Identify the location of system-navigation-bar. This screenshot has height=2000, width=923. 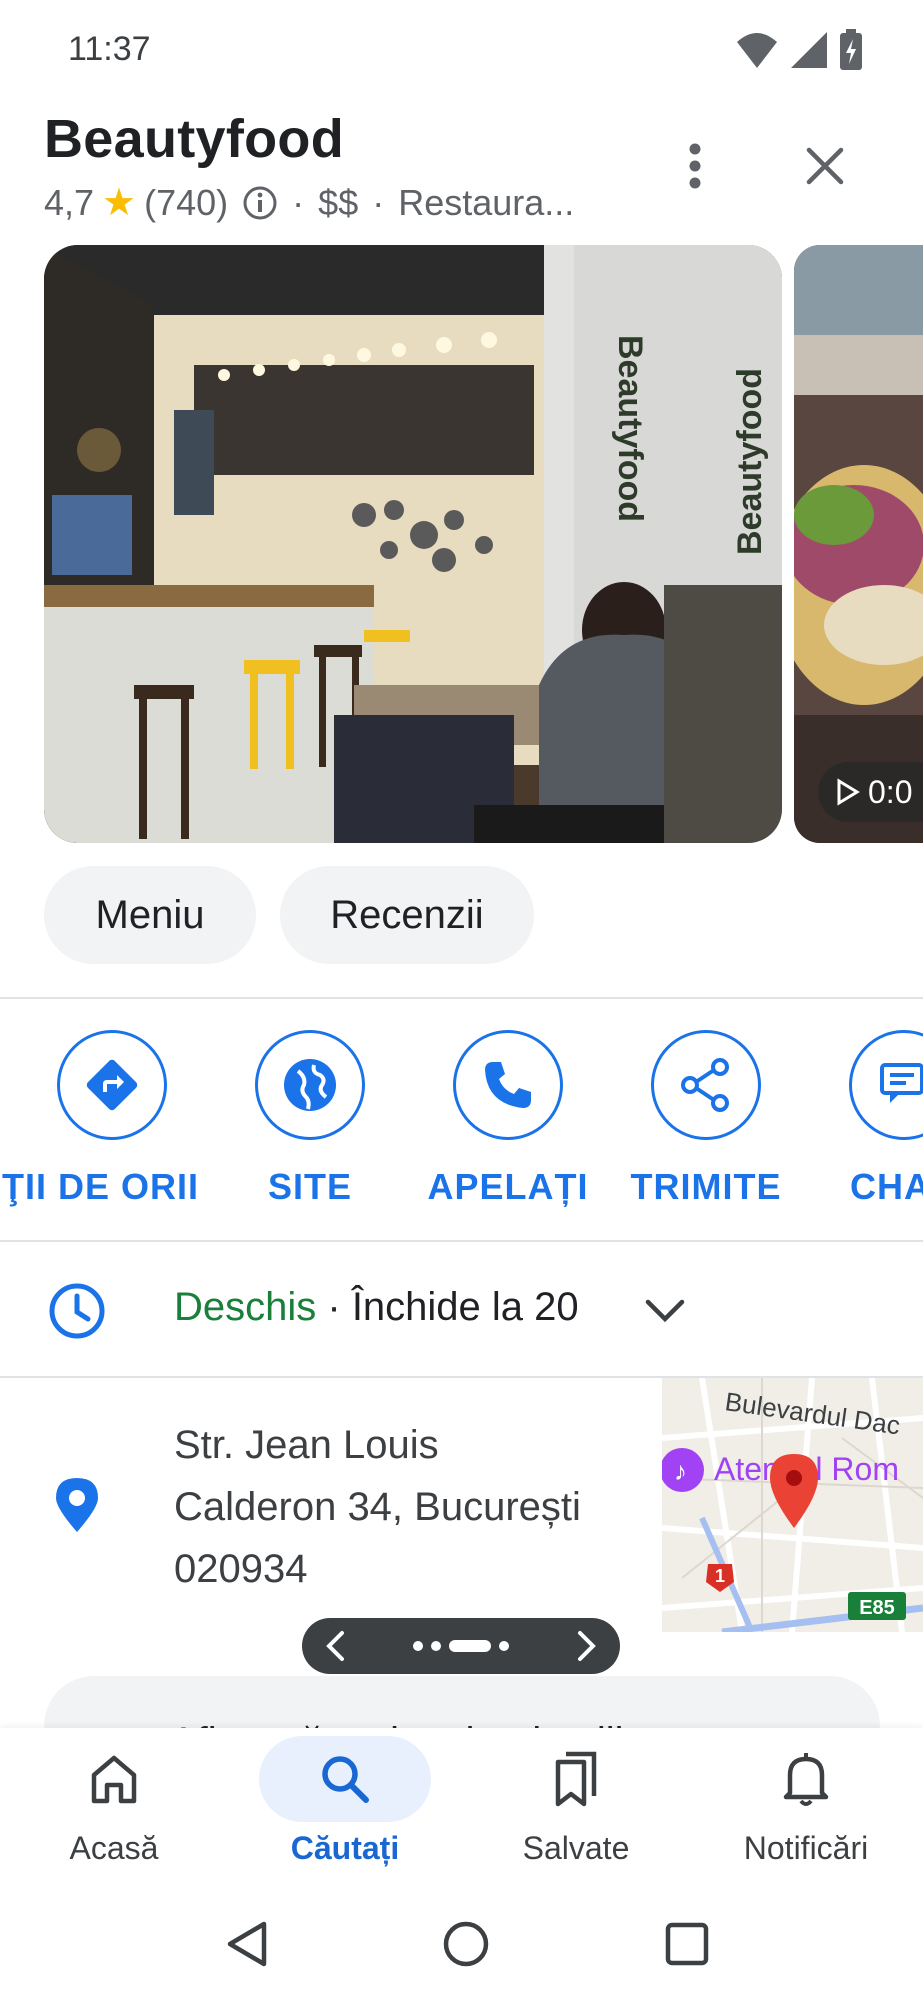
(461, 1949).